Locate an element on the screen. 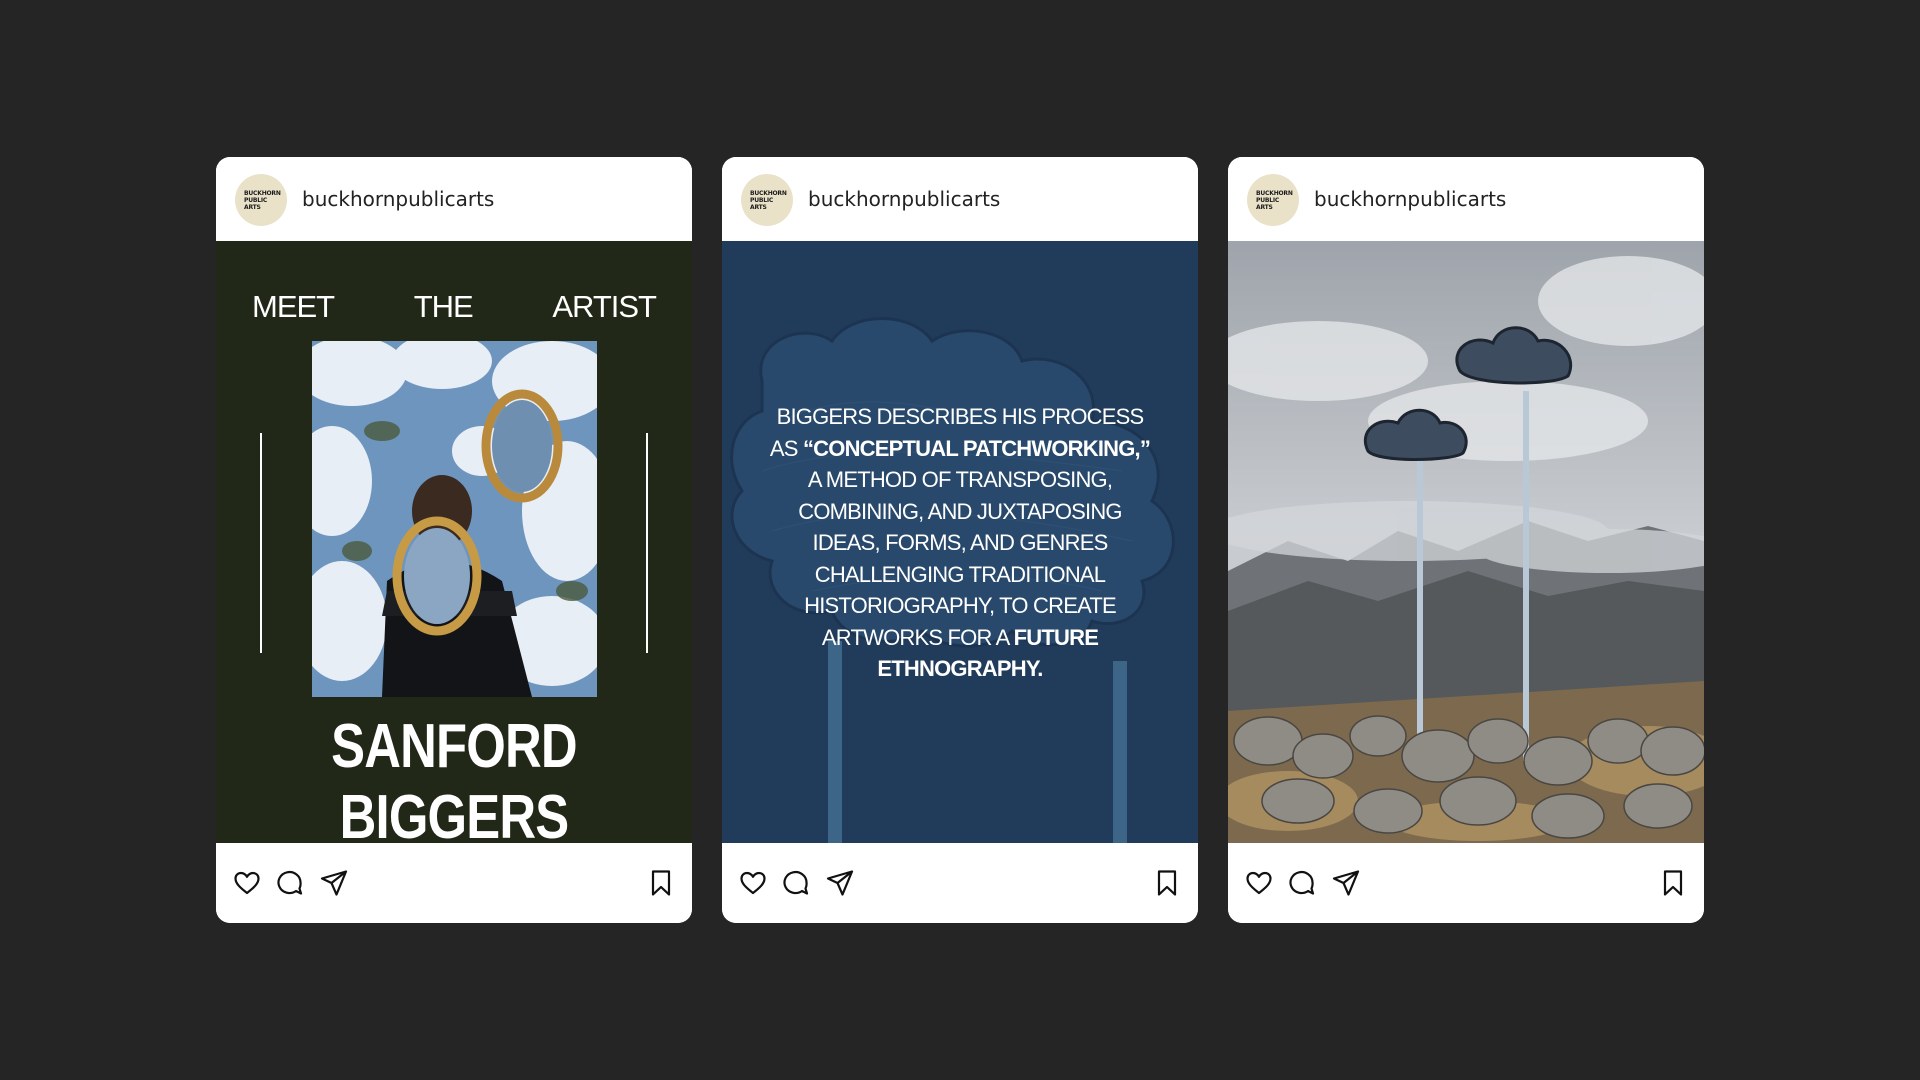 The height and width of the screenshot is (1080, 1920). divider-line-right is located at coordinates (647, 543).